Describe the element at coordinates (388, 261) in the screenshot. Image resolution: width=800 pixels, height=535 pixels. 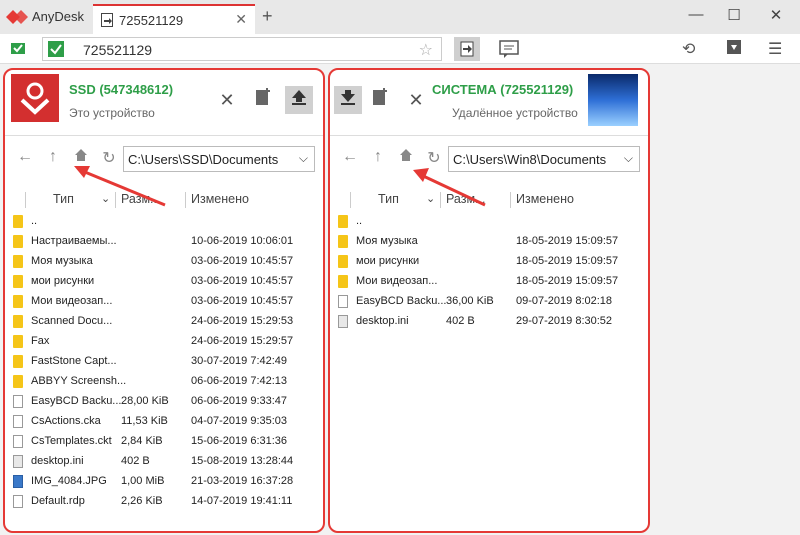
I see `file-name: мои рисунки` at that location.